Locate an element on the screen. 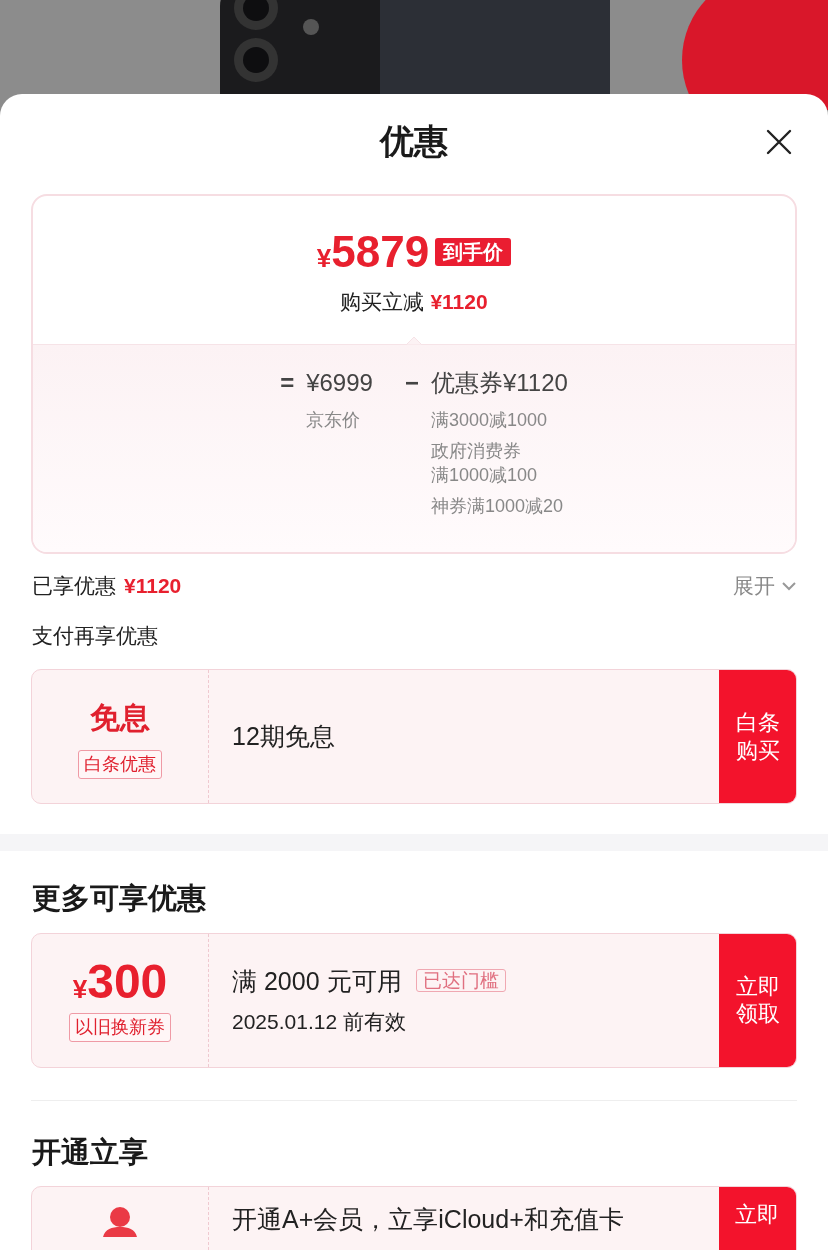  coupon-validity: 2025.01.12 前有效 is located at coordinates (319, 1022).